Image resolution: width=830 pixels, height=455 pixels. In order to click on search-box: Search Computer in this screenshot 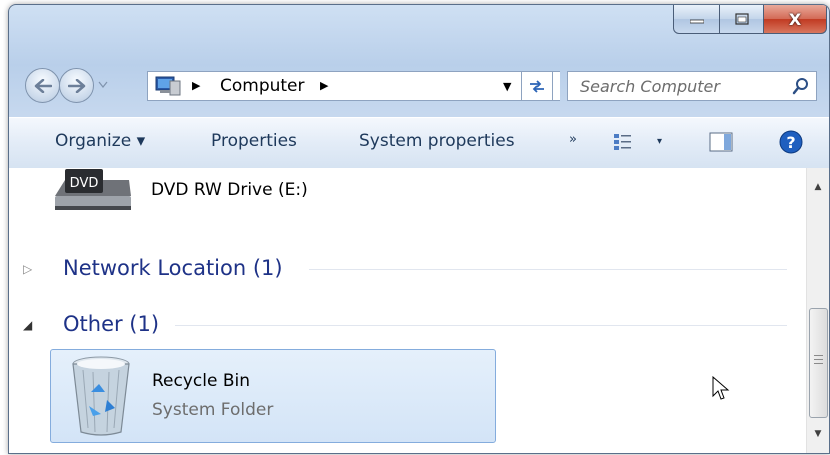, I will do `click(692, 86)`.